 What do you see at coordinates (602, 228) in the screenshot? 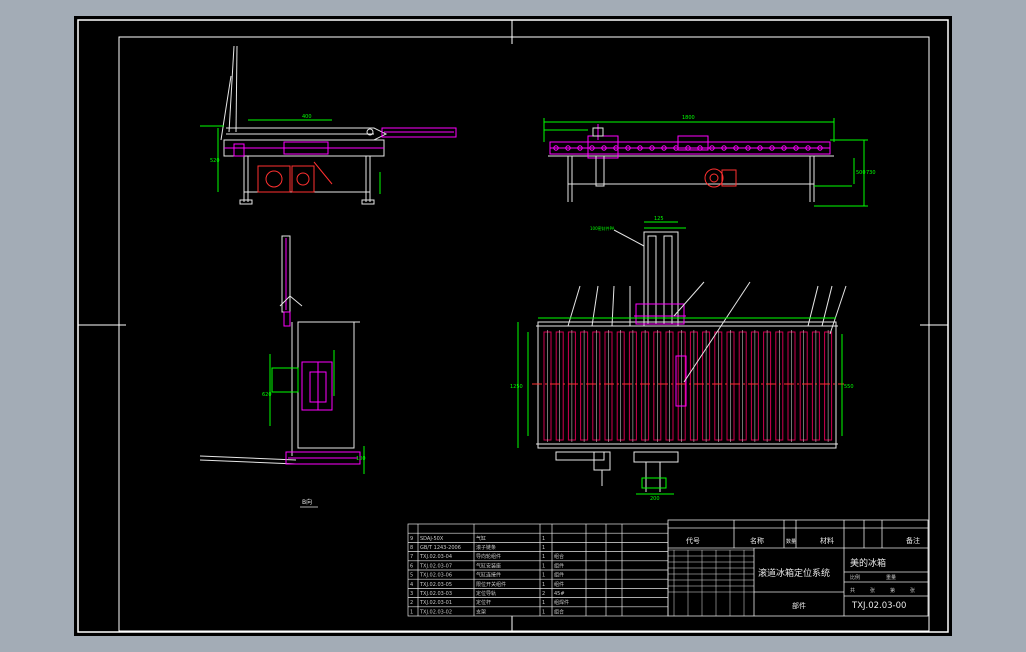
I see `callout-seal: 100密封件PA` at bounding box center [602, 228].